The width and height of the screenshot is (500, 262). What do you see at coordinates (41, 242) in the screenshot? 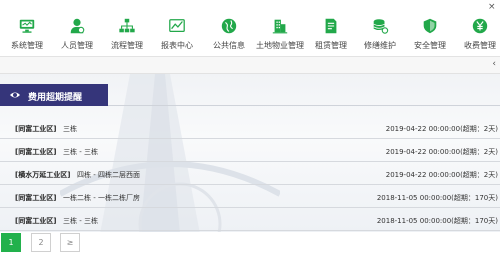
I see `page-button-2: 2` at bounding box center [41, 242].